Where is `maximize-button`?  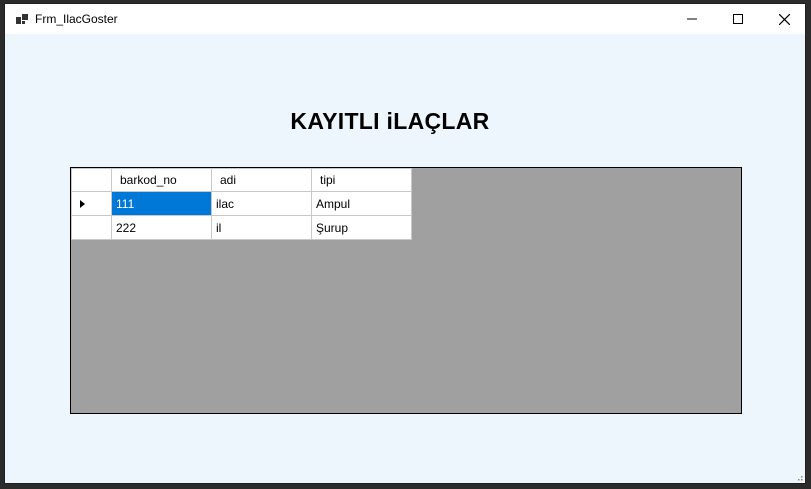 maximize-button is located at coordinates (738, 19).